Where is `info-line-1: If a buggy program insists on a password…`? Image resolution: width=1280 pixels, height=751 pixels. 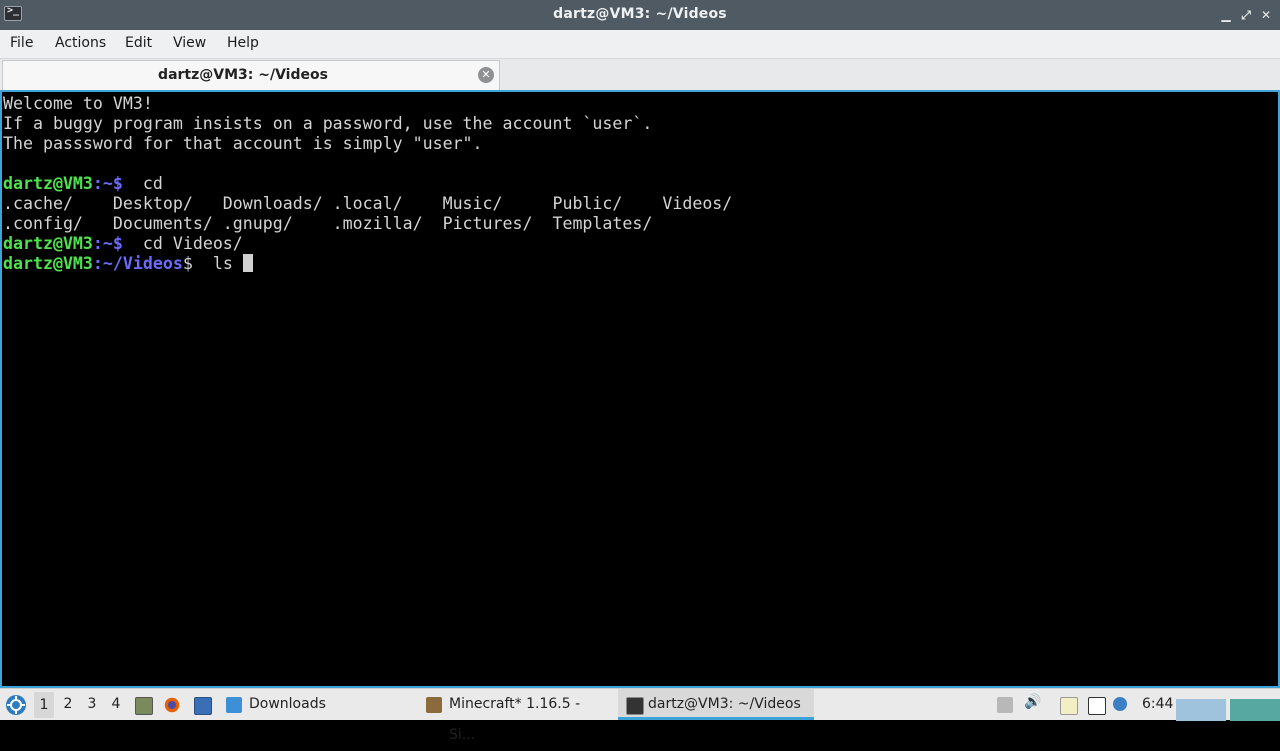 info-line-1: If a buggy program insists on a password… is located at coordinates (328, 123).